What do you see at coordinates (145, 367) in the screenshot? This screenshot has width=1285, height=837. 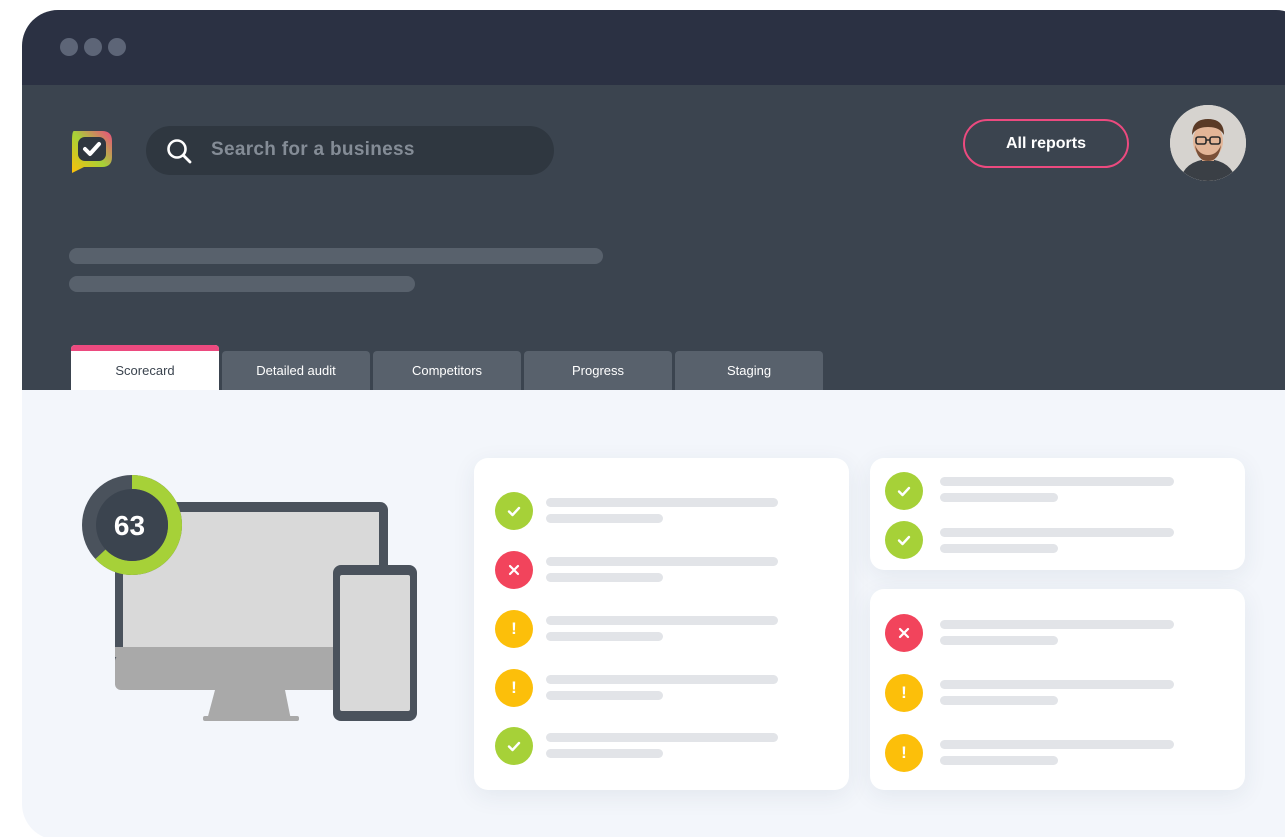 I see `tab-scorecard: Scorecard` at bounding box center [145, 367].